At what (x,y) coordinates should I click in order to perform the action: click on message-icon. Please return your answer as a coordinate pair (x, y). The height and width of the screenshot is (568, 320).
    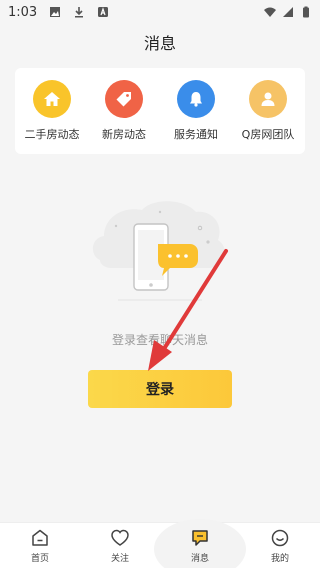
    Looking at the image, I should click on (200, 538).